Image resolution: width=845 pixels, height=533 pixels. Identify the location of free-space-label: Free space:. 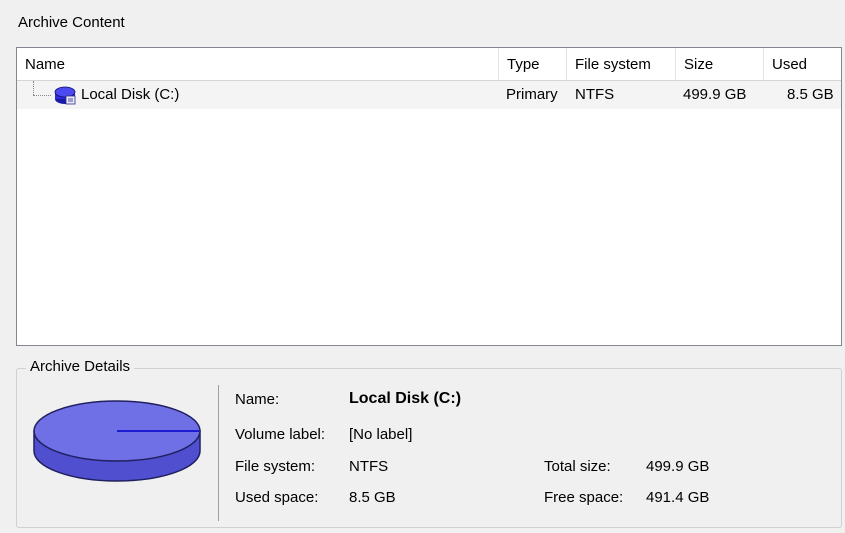
(584, 497).